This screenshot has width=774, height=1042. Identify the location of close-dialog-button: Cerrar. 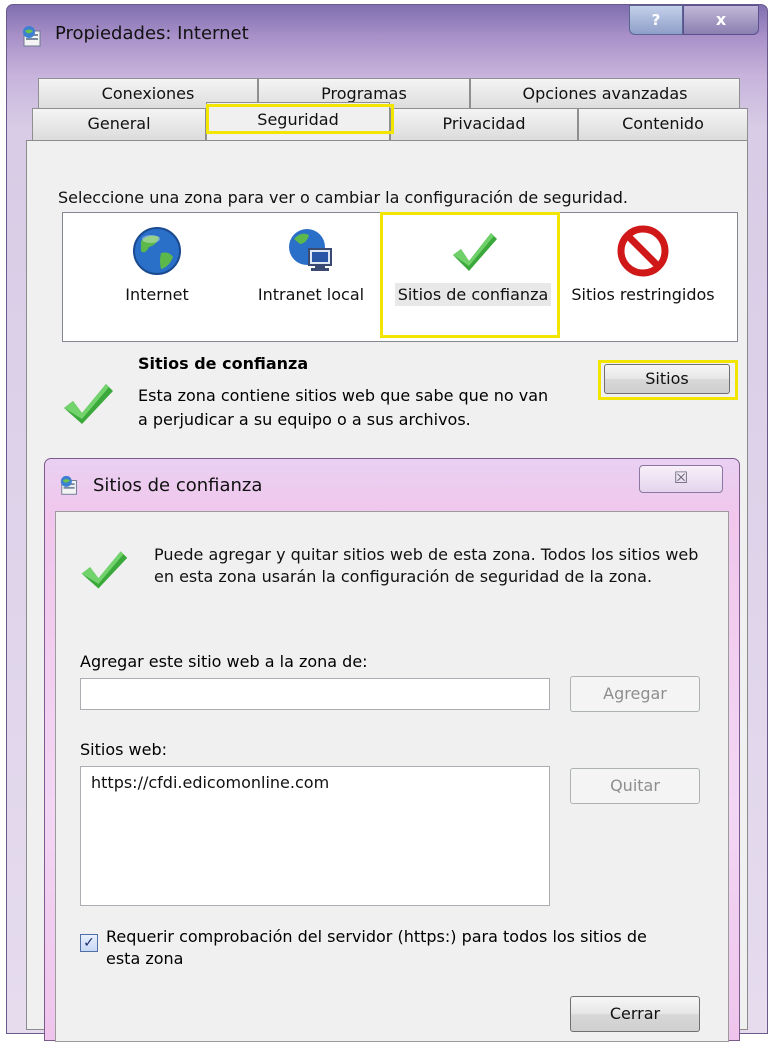
(635, 1014).